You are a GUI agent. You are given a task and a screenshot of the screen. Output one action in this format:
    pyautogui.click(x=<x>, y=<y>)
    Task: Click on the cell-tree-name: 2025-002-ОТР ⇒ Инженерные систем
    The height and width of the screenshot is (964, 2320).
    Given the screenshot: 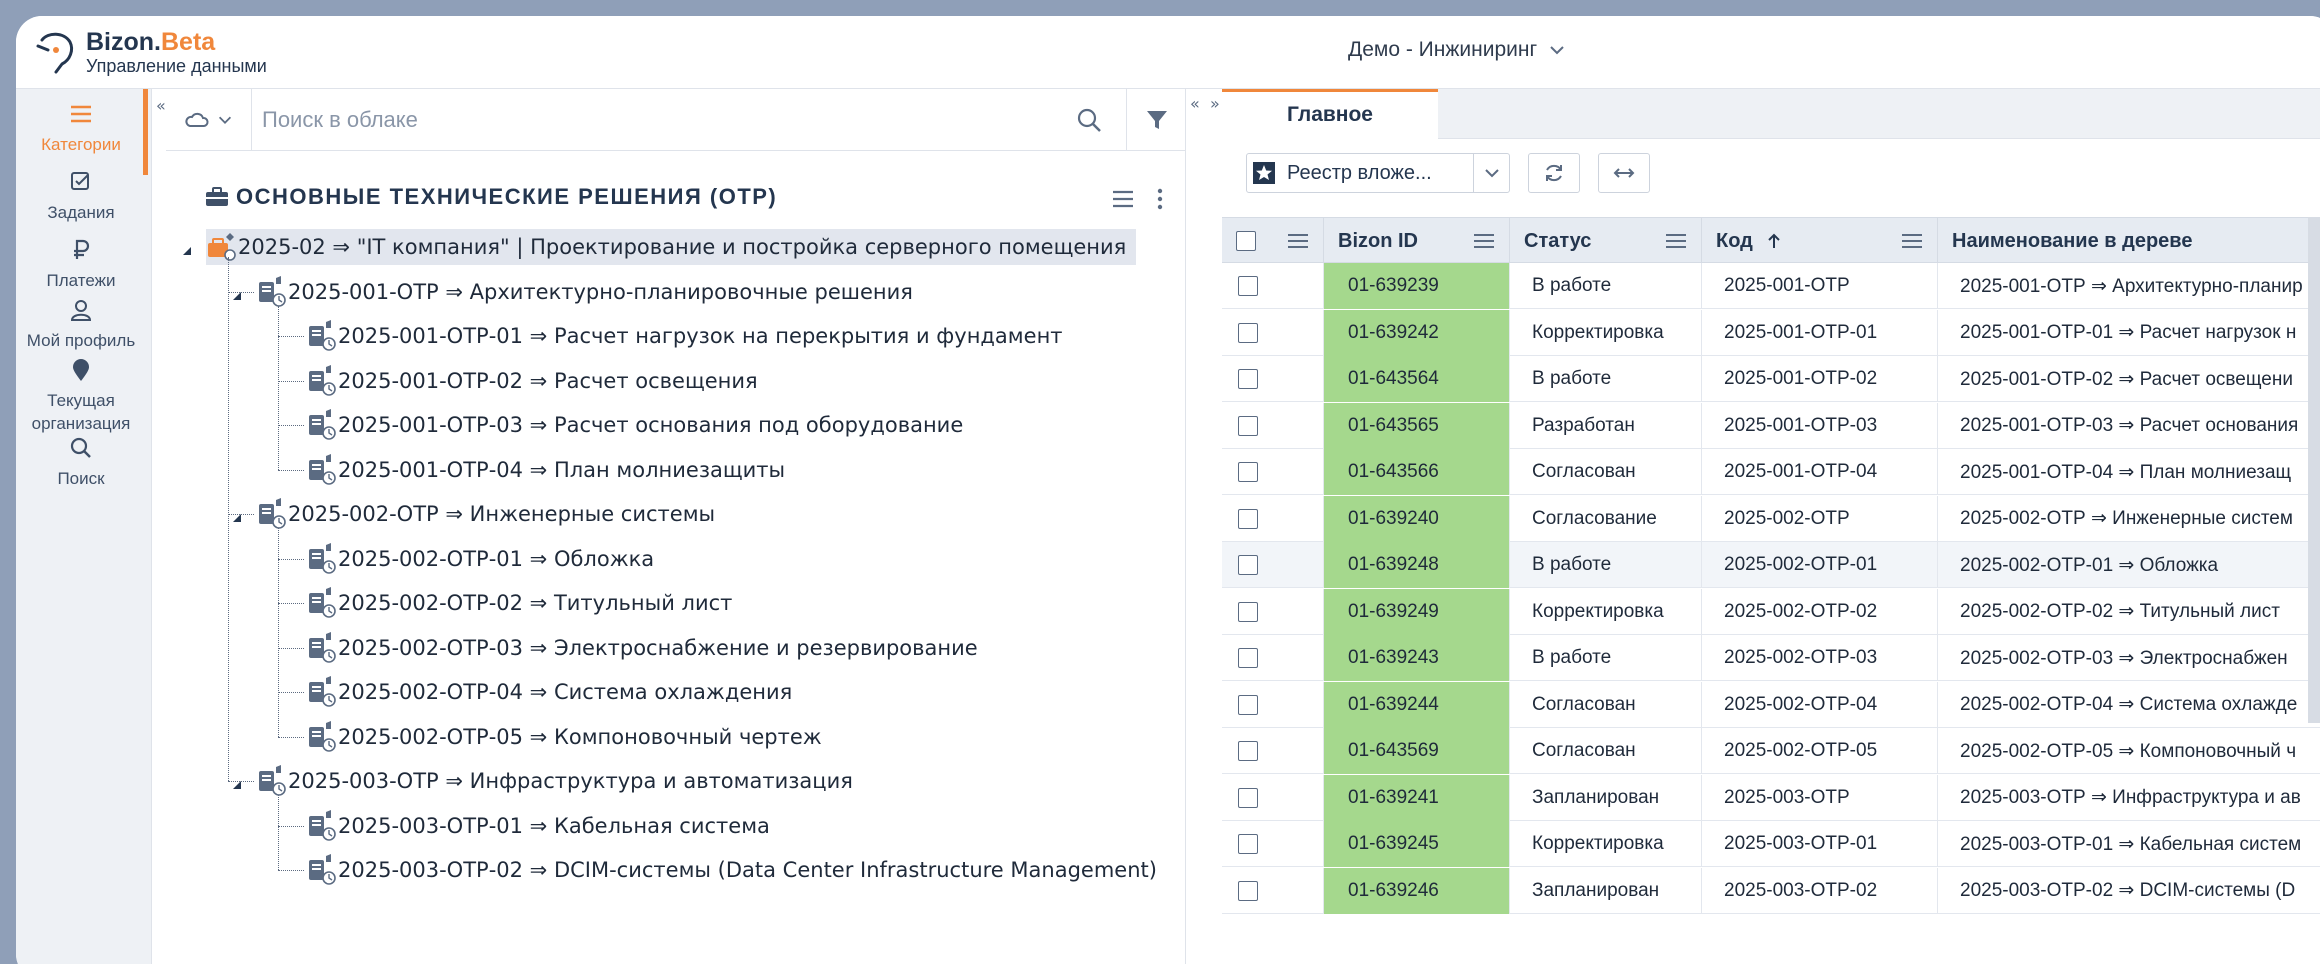 What is the action you would take?
    pyautogui.click(x=2126, y=518)
    